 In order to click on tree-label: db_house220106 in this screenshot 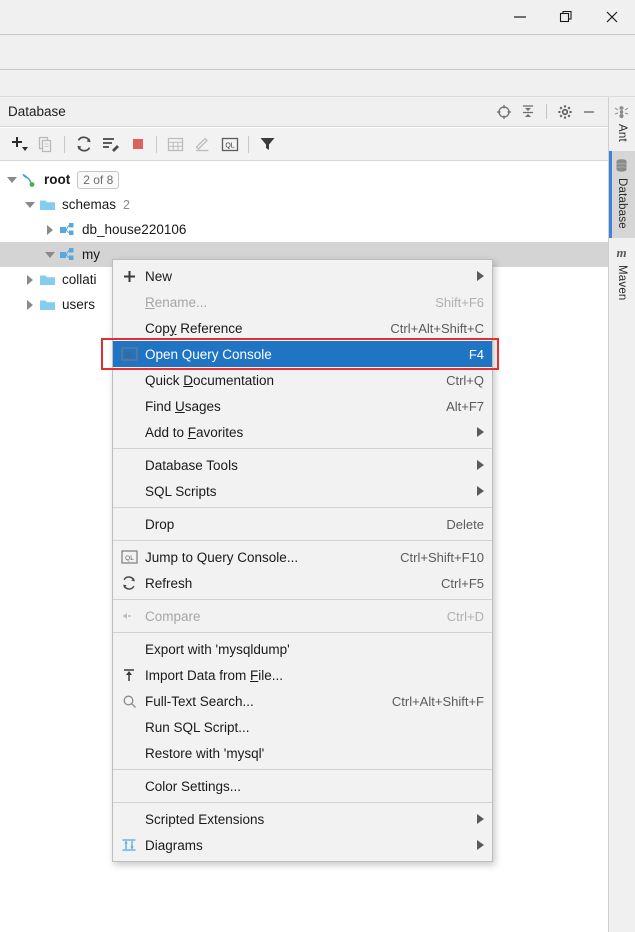, I will do `click(134, 229)`.